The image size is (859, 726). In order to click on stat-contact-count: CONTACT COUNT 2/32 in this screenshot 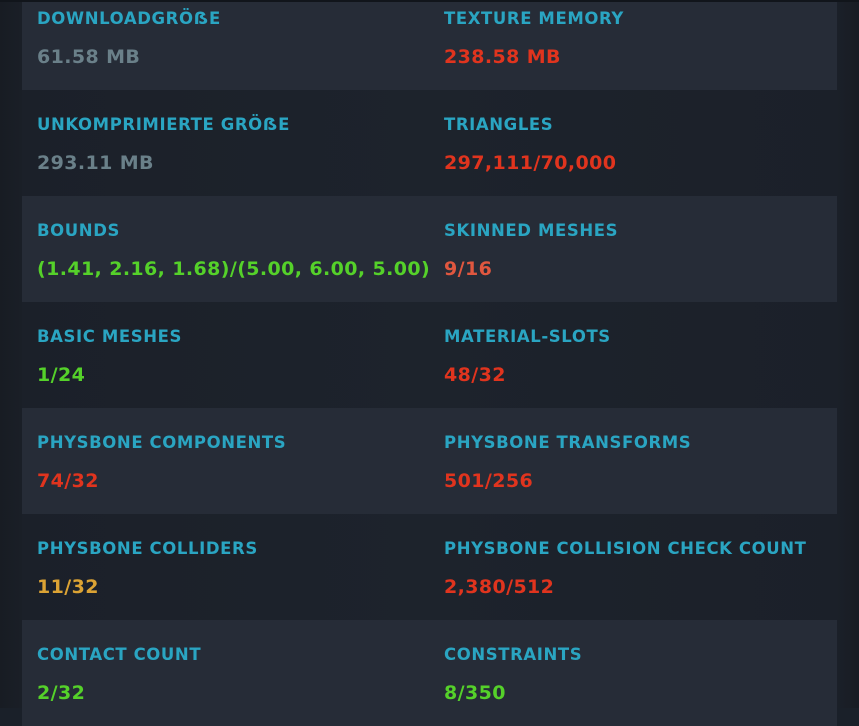, I will do `click(225, 673)`.